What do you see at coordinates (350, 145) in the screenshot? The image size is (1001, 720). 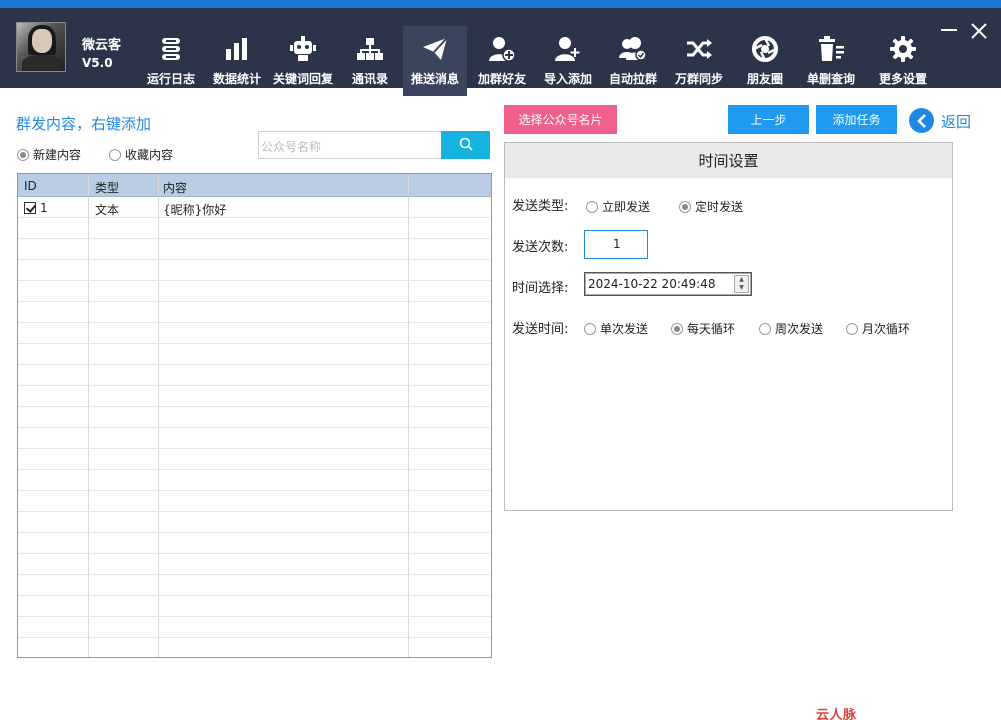 I see `search-input: 公众号名称` at bounding box center [350, 145].